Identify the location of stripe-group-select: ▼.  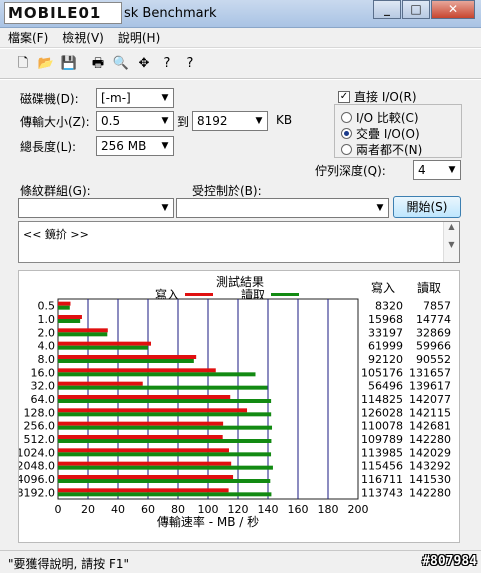
(96, 208).